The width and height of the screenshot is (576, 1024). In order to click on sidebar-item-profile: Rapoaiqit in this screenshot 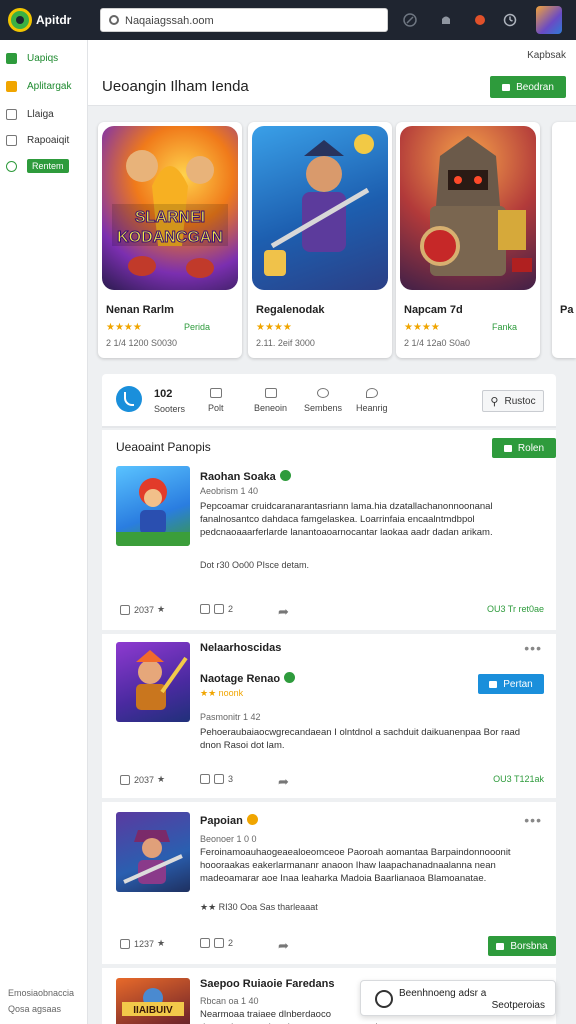, I will do `click(44, 140)`.